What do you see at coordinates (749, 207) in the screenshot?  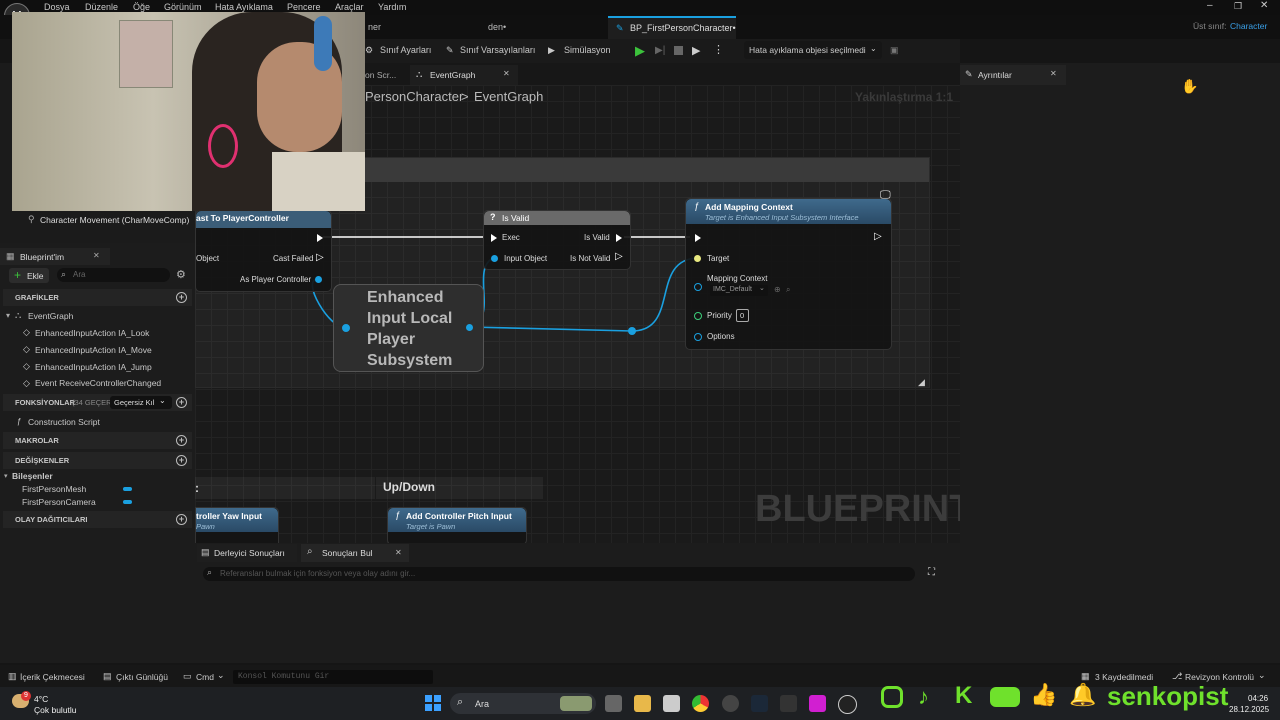 I see `add-mapping-title: Add Mapping Context` at bounding box center [749, 207].